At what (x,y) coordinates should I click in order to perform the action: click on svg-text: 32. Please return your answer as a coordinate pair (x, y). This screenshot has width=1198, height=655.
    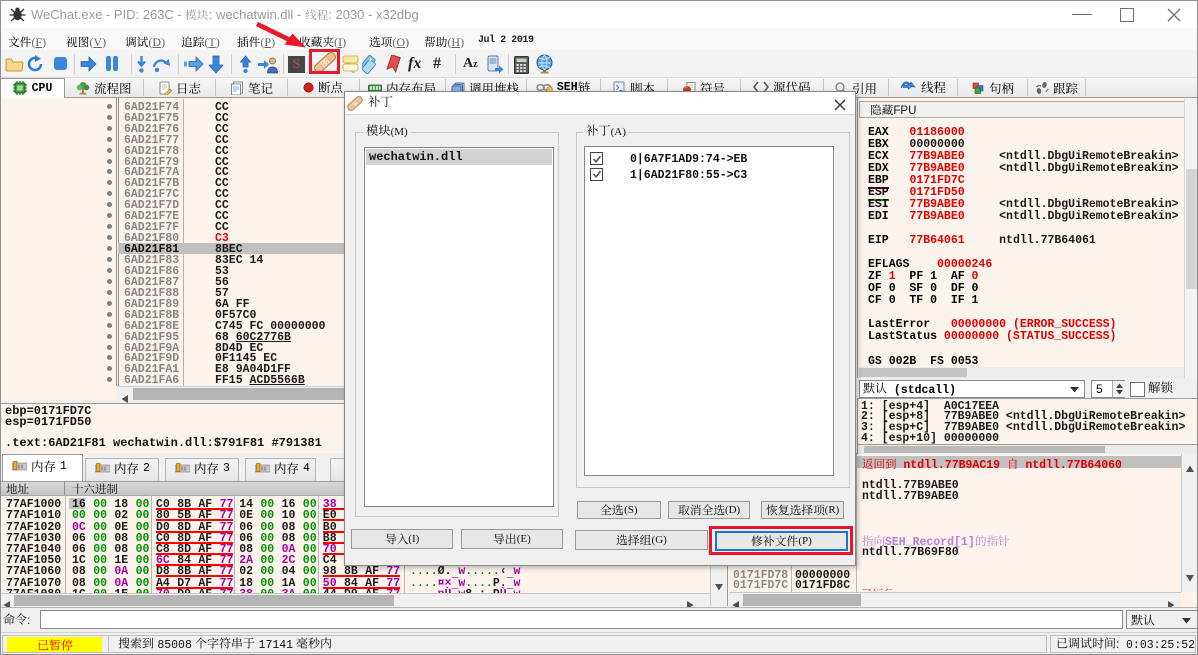
    Looking at the image, I should click on (20, 89).